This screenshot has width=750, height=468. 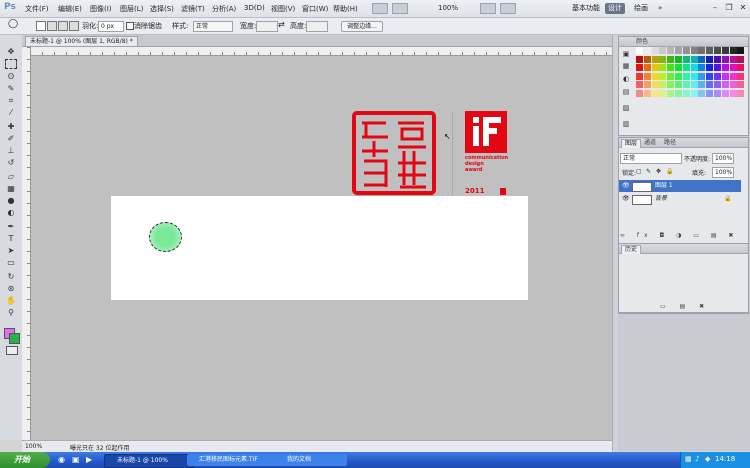 I want to click on taskbar-image-viewer: 汇港移民图标元素.TIF, so click(x=234, y=460).